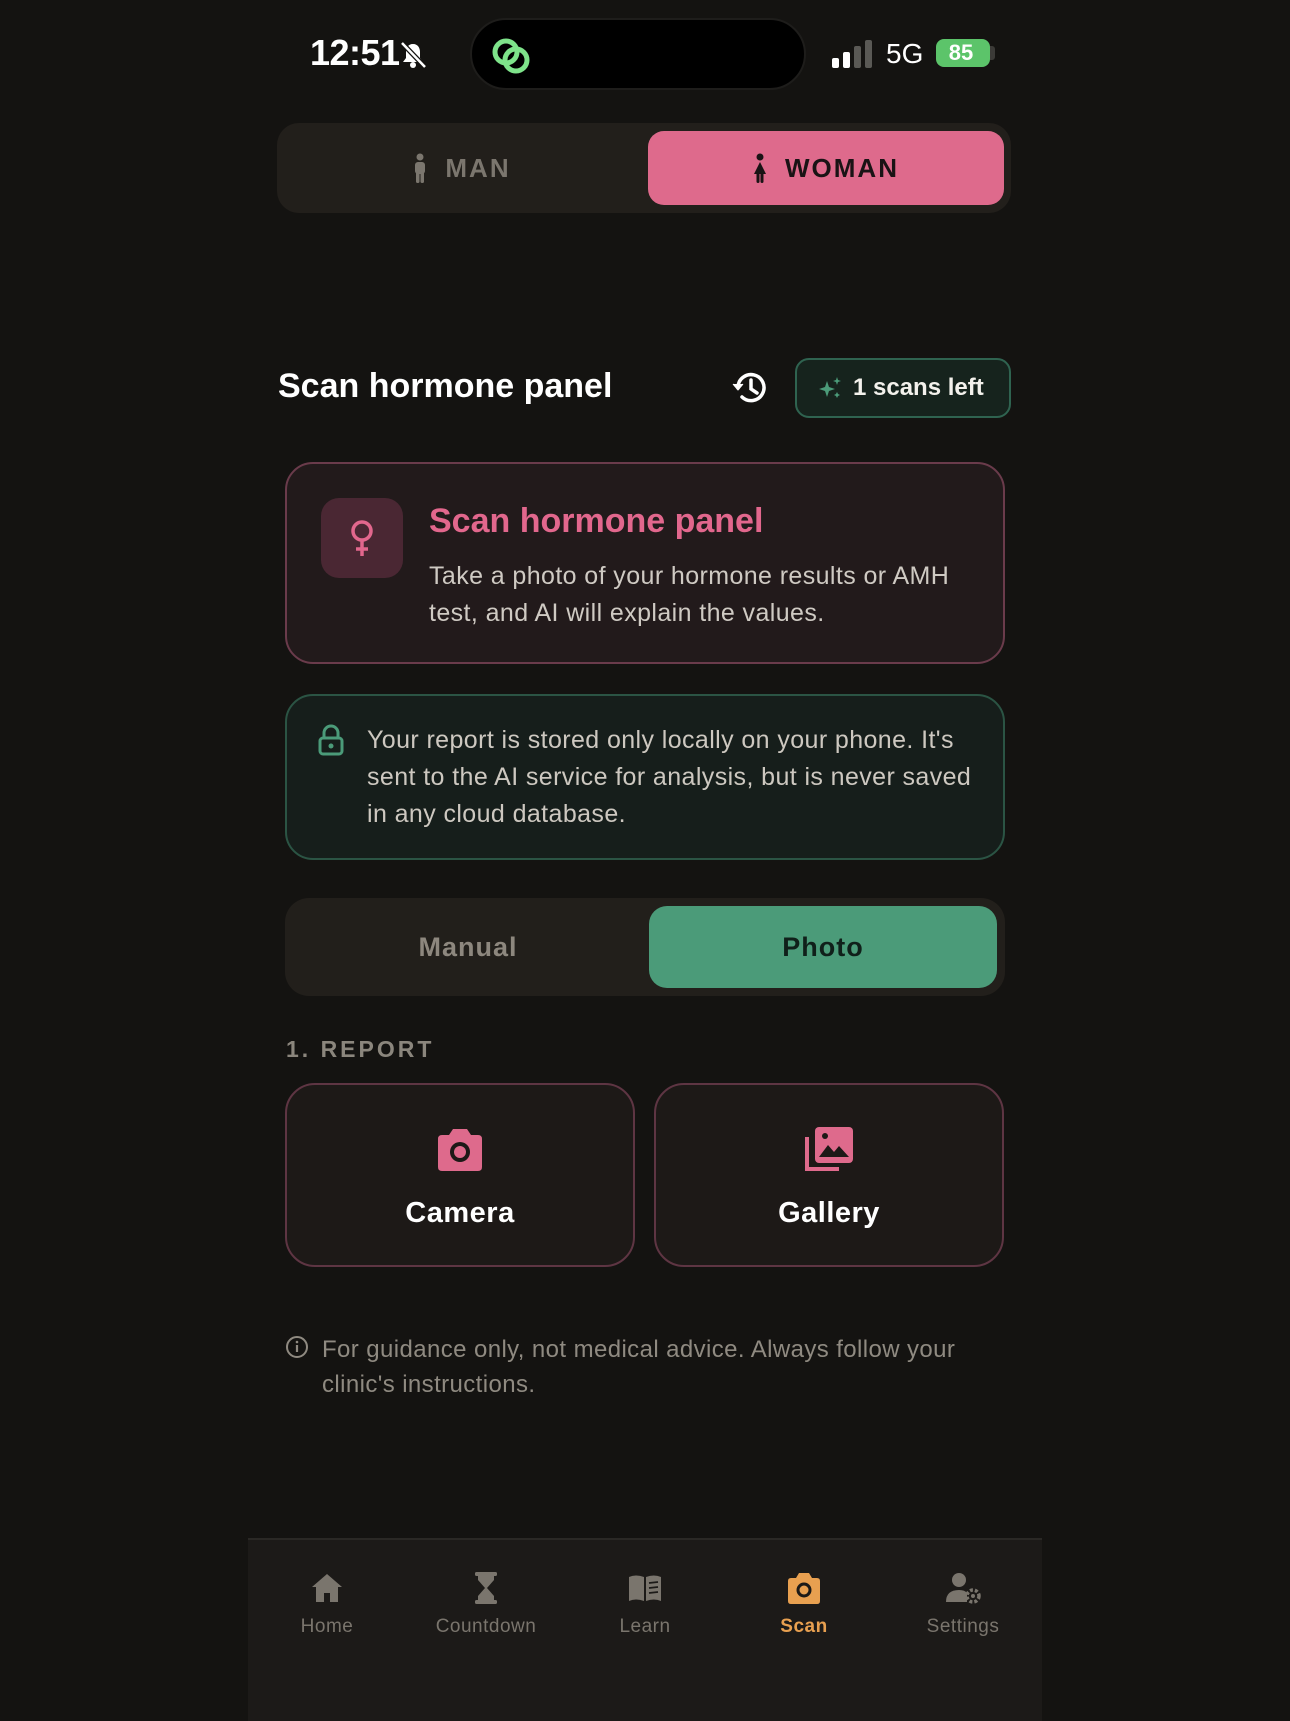  Describe the element at coordinates (645, 1588) in the screenshot. I see `book-icon` at that location.